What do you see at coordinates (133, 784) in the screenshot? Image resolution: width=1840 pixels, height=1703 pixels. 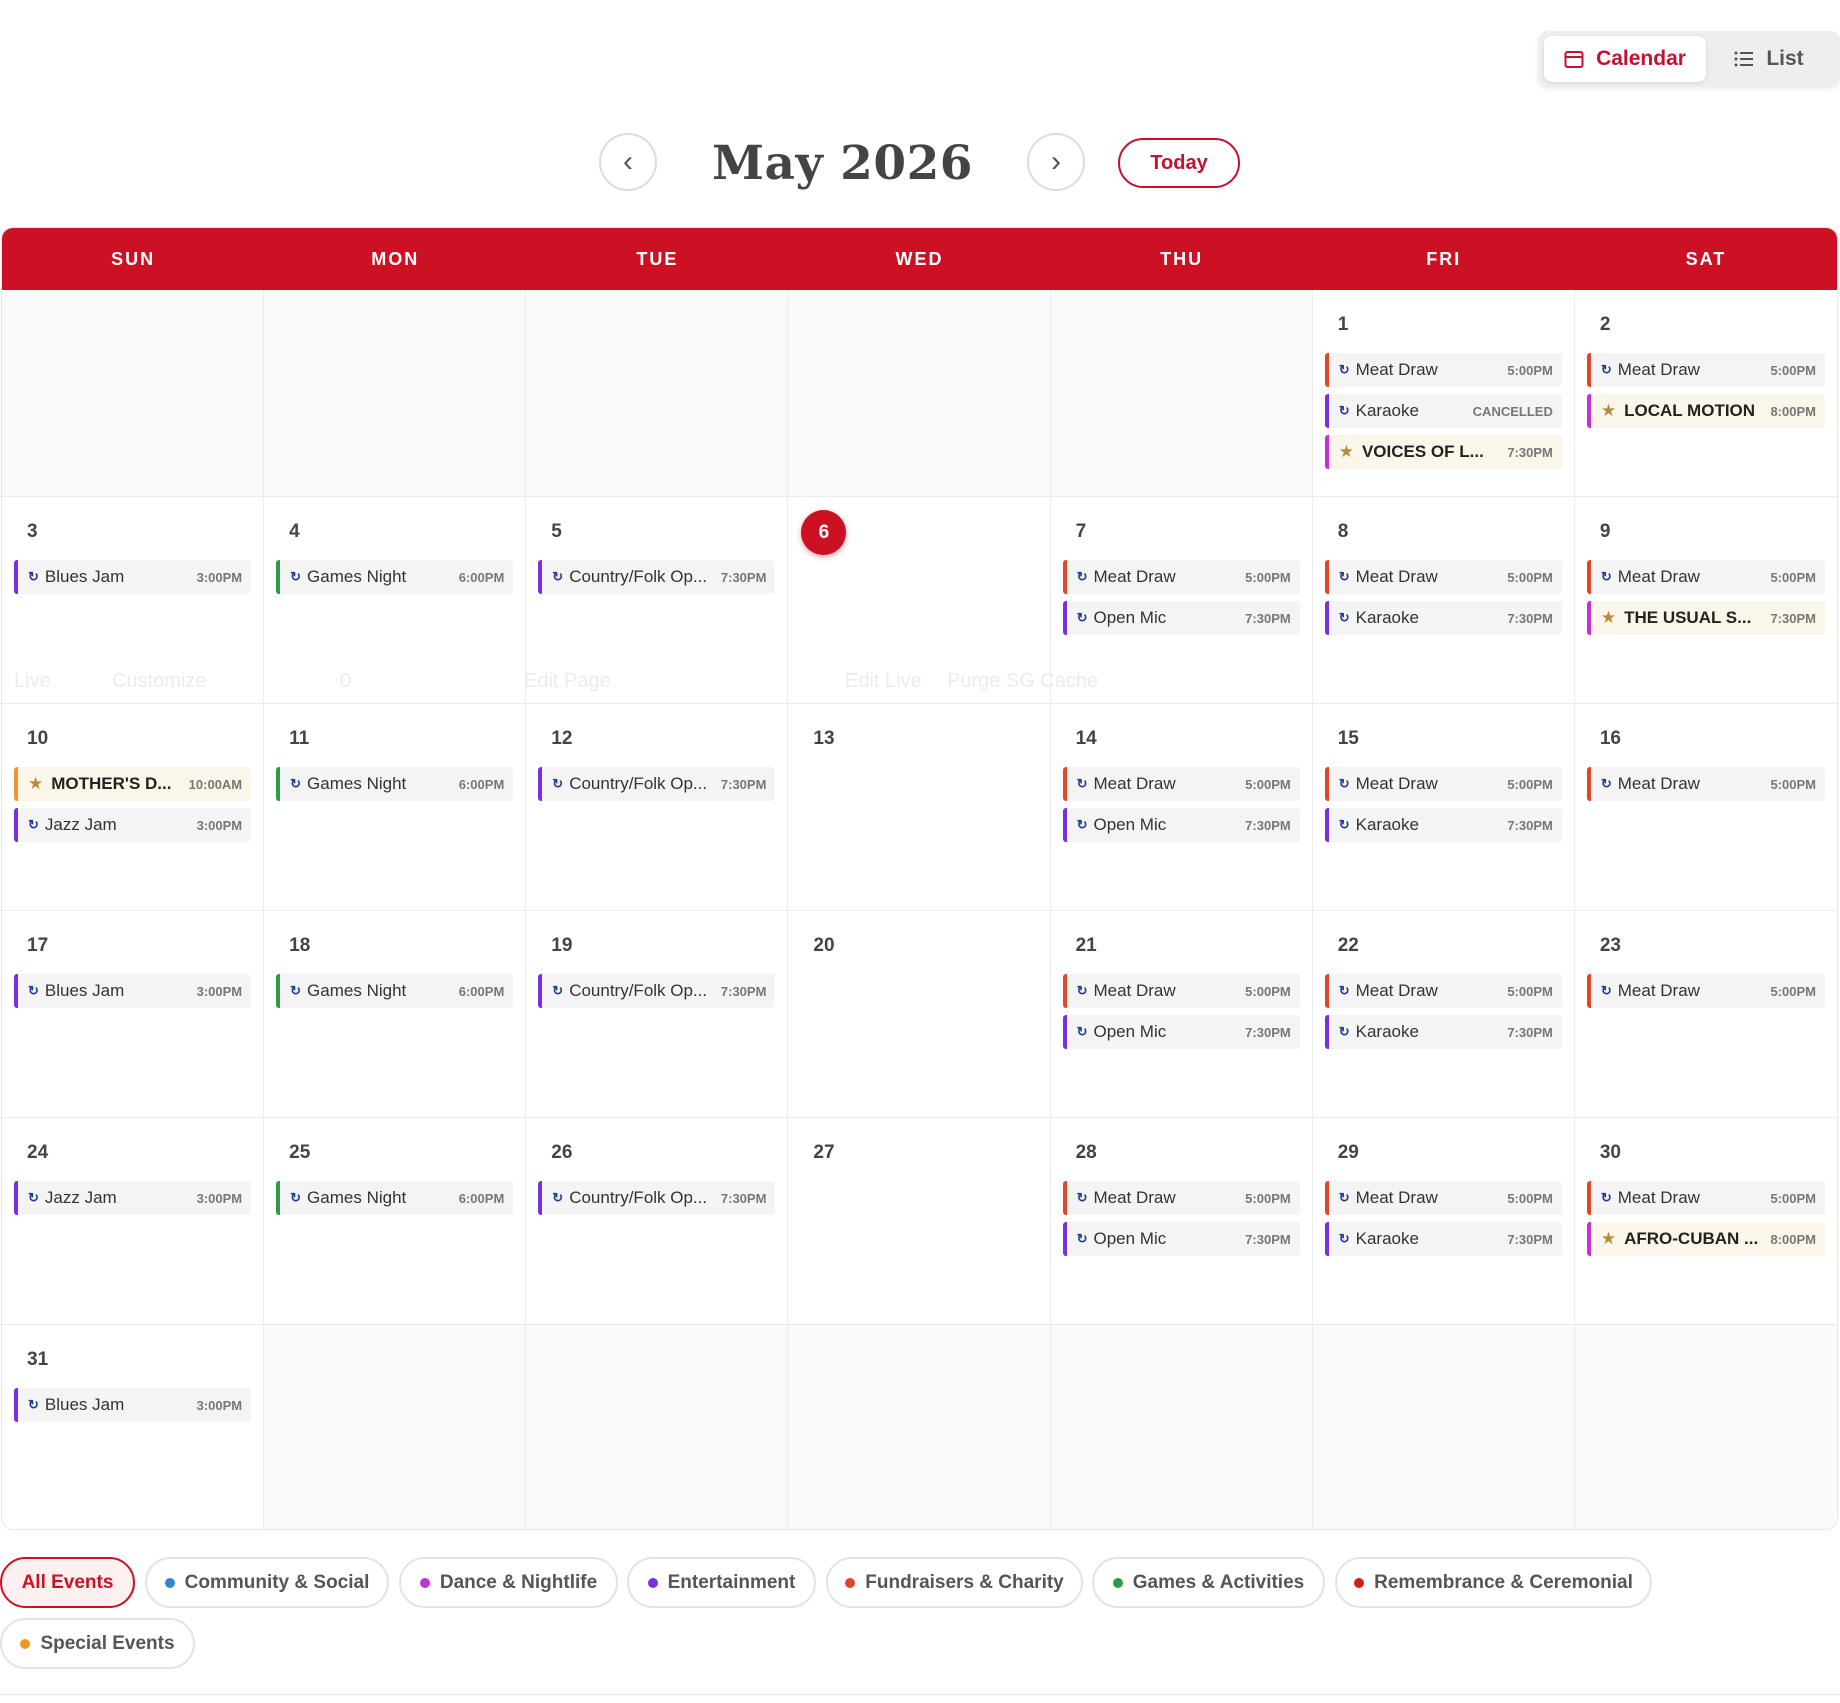 I see `event-item: ★ MOTHER'S D... 10:00AM` at bounding box center [133, 784].